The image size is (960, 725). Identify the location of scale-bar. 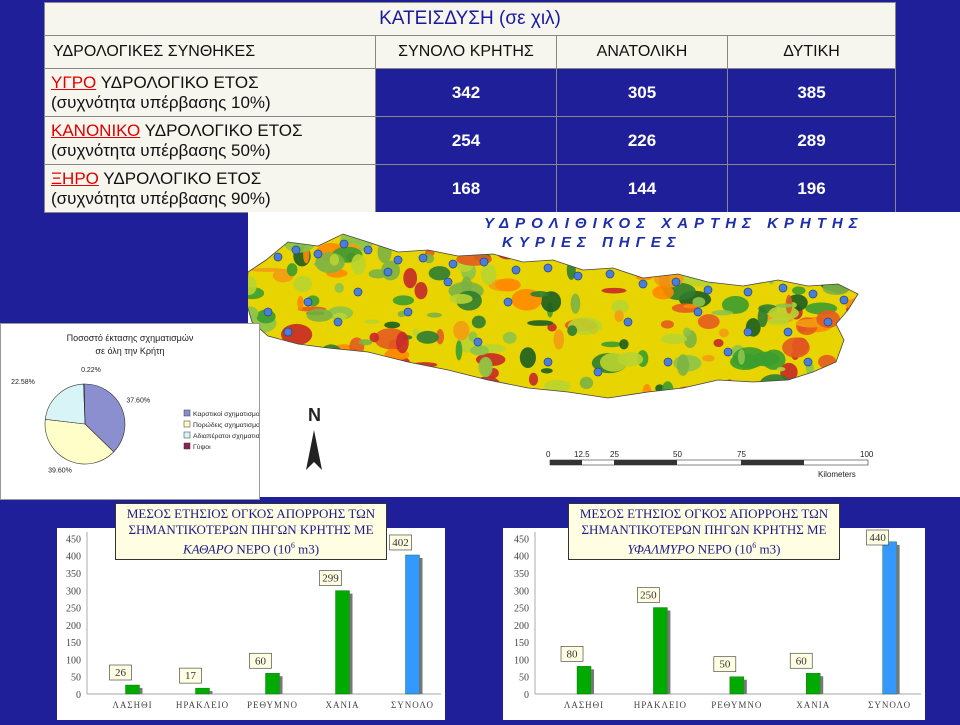
(709, 462).